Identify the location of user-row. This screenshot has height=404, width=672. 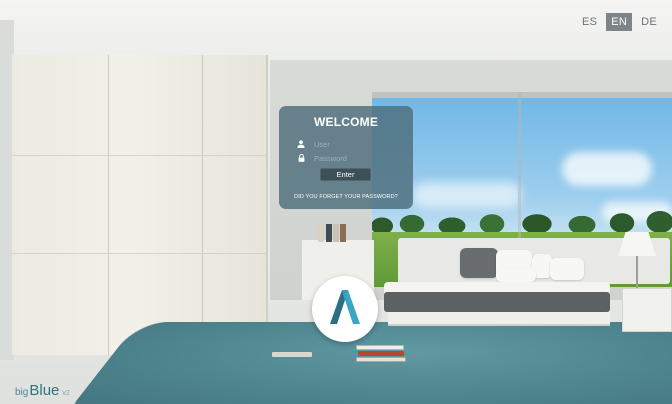
(351, 144).